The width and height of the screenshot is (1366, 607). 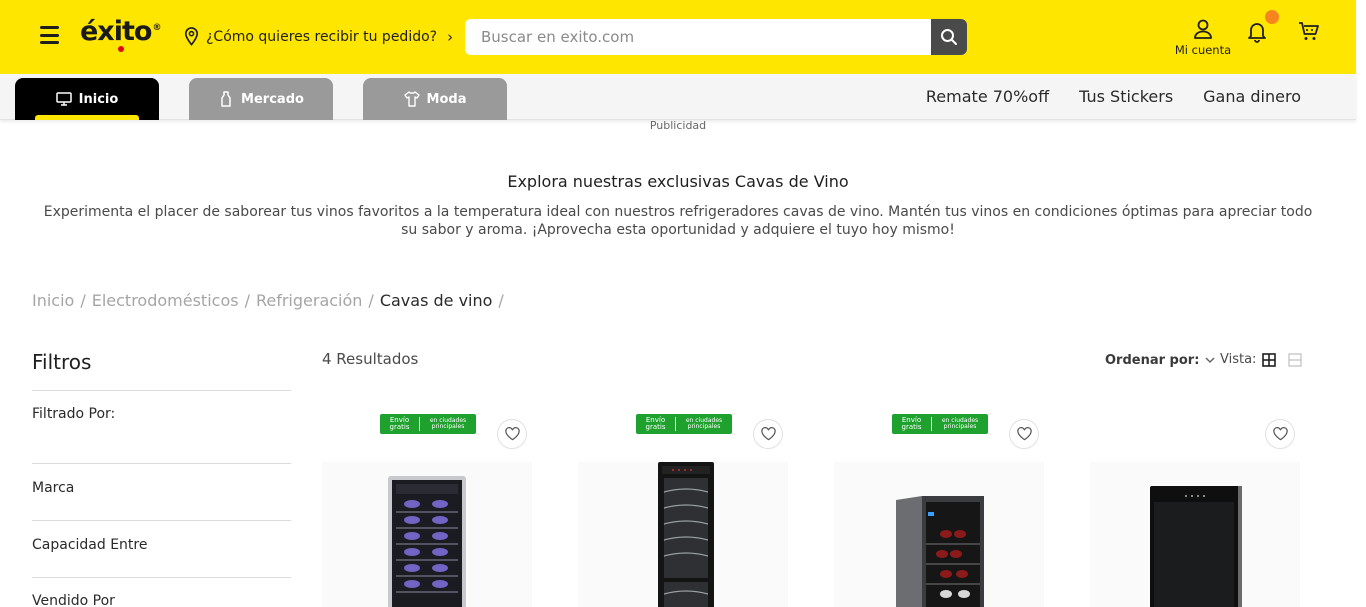 I want to click on sort-label: Ordenar por:, so click(x=1152, y=360).